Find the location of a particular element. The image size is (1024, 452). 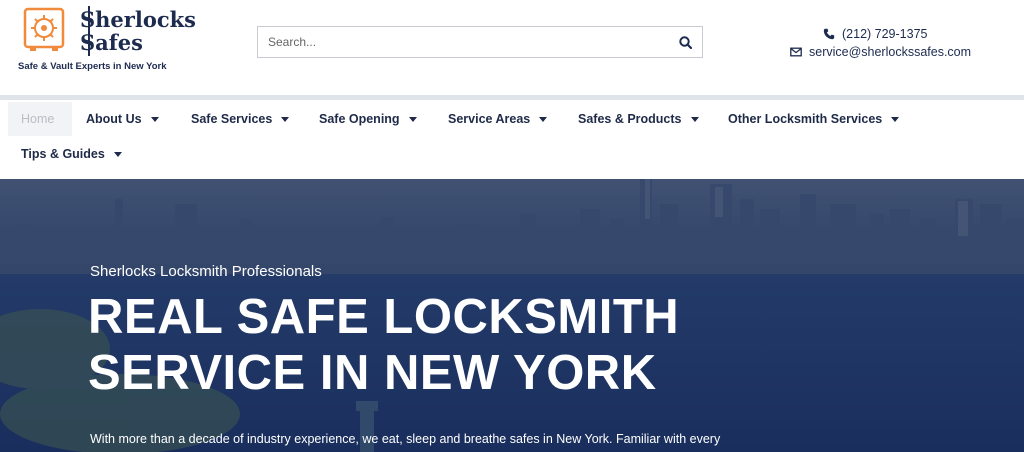

nav-label: Safe Opening is located at coordinates (359, 119).